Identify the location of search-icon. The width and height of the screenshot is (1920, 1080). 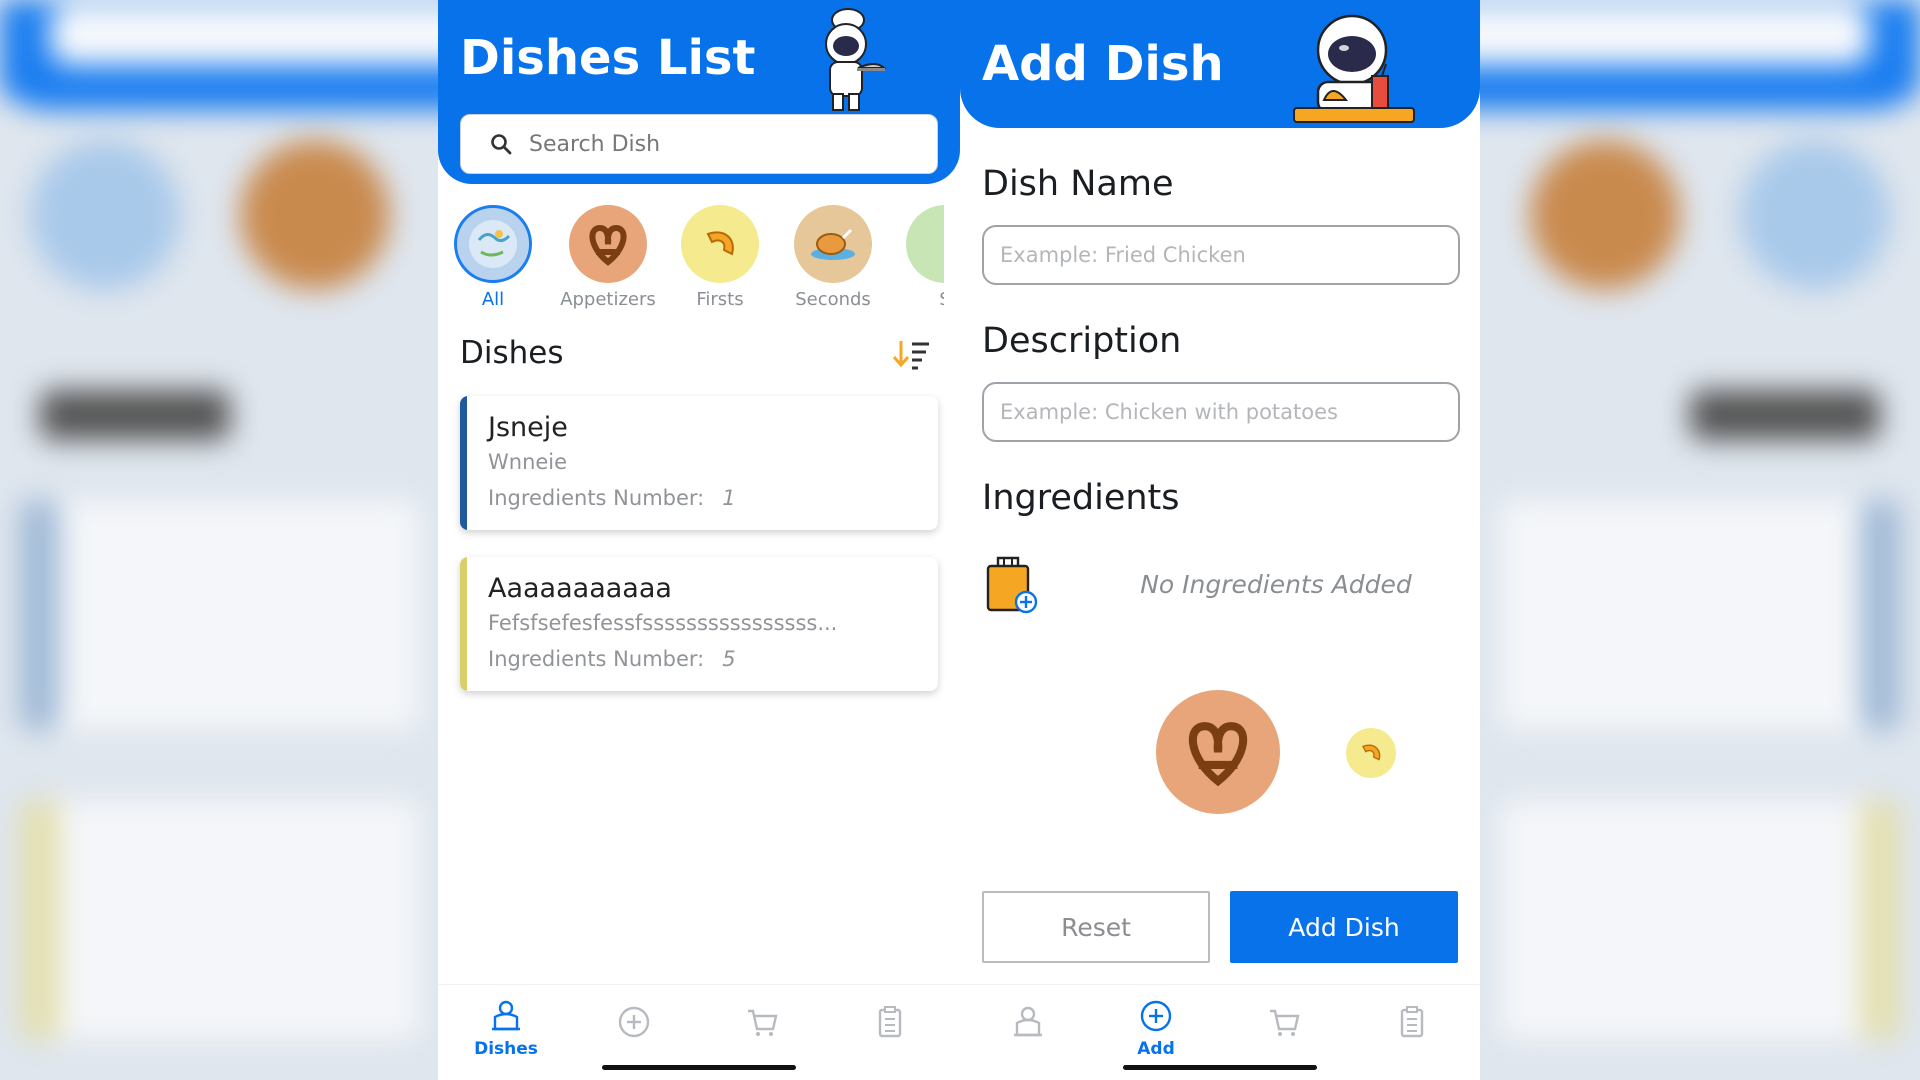
(501, 144).